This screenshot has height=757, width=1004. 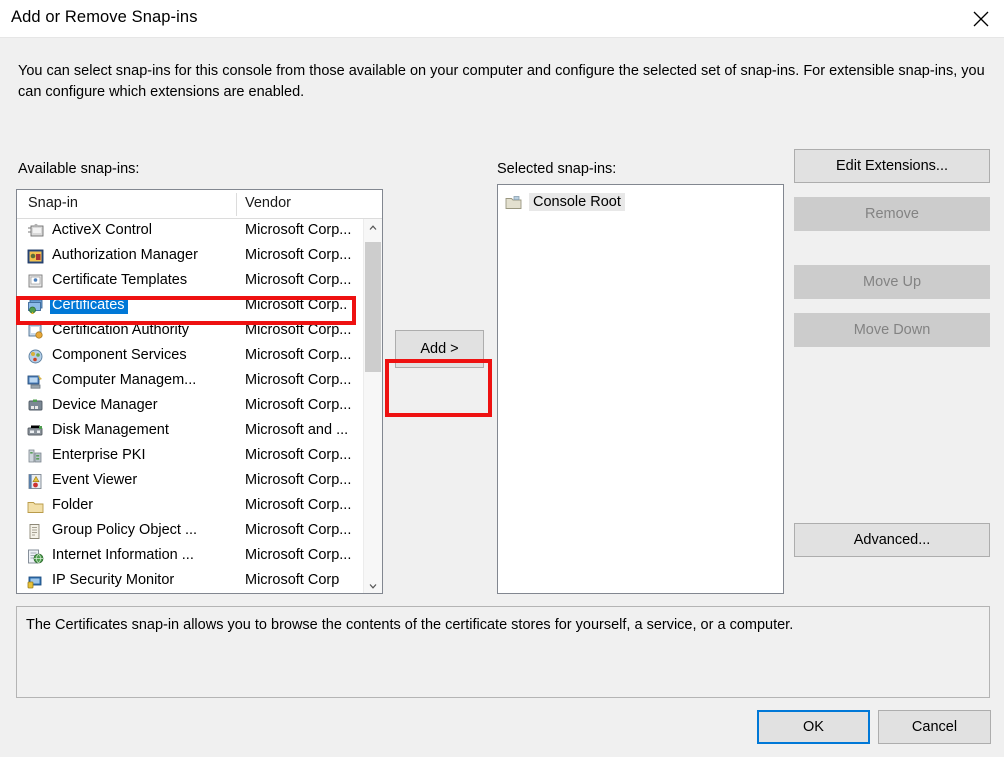 I want to click on available-snapins-label: Available snap-ins:, so click(x=79, y=169).